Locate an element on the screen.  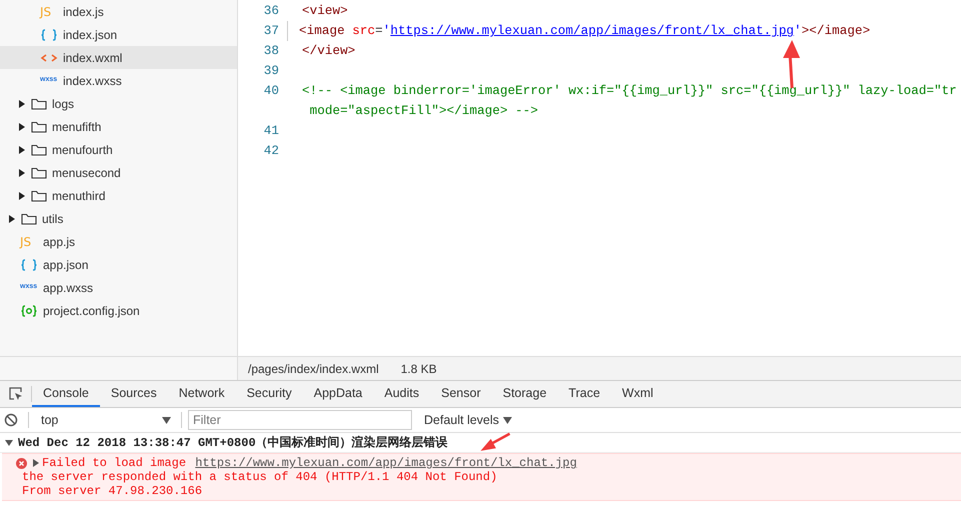
code-token: mode="aspectFill"></image> --> is located at coordinates (423, 111).